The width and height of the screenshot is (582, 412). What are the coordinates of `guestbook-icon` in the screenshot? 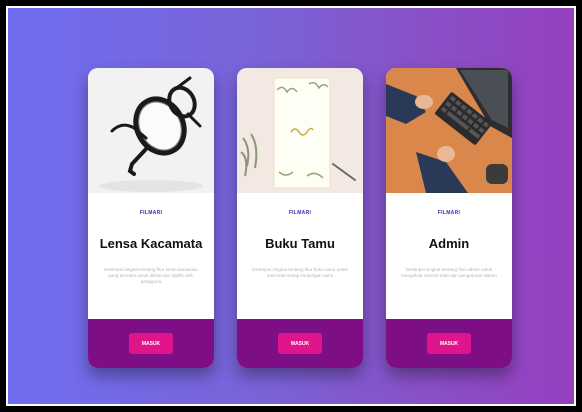 It's located at (300, 130).